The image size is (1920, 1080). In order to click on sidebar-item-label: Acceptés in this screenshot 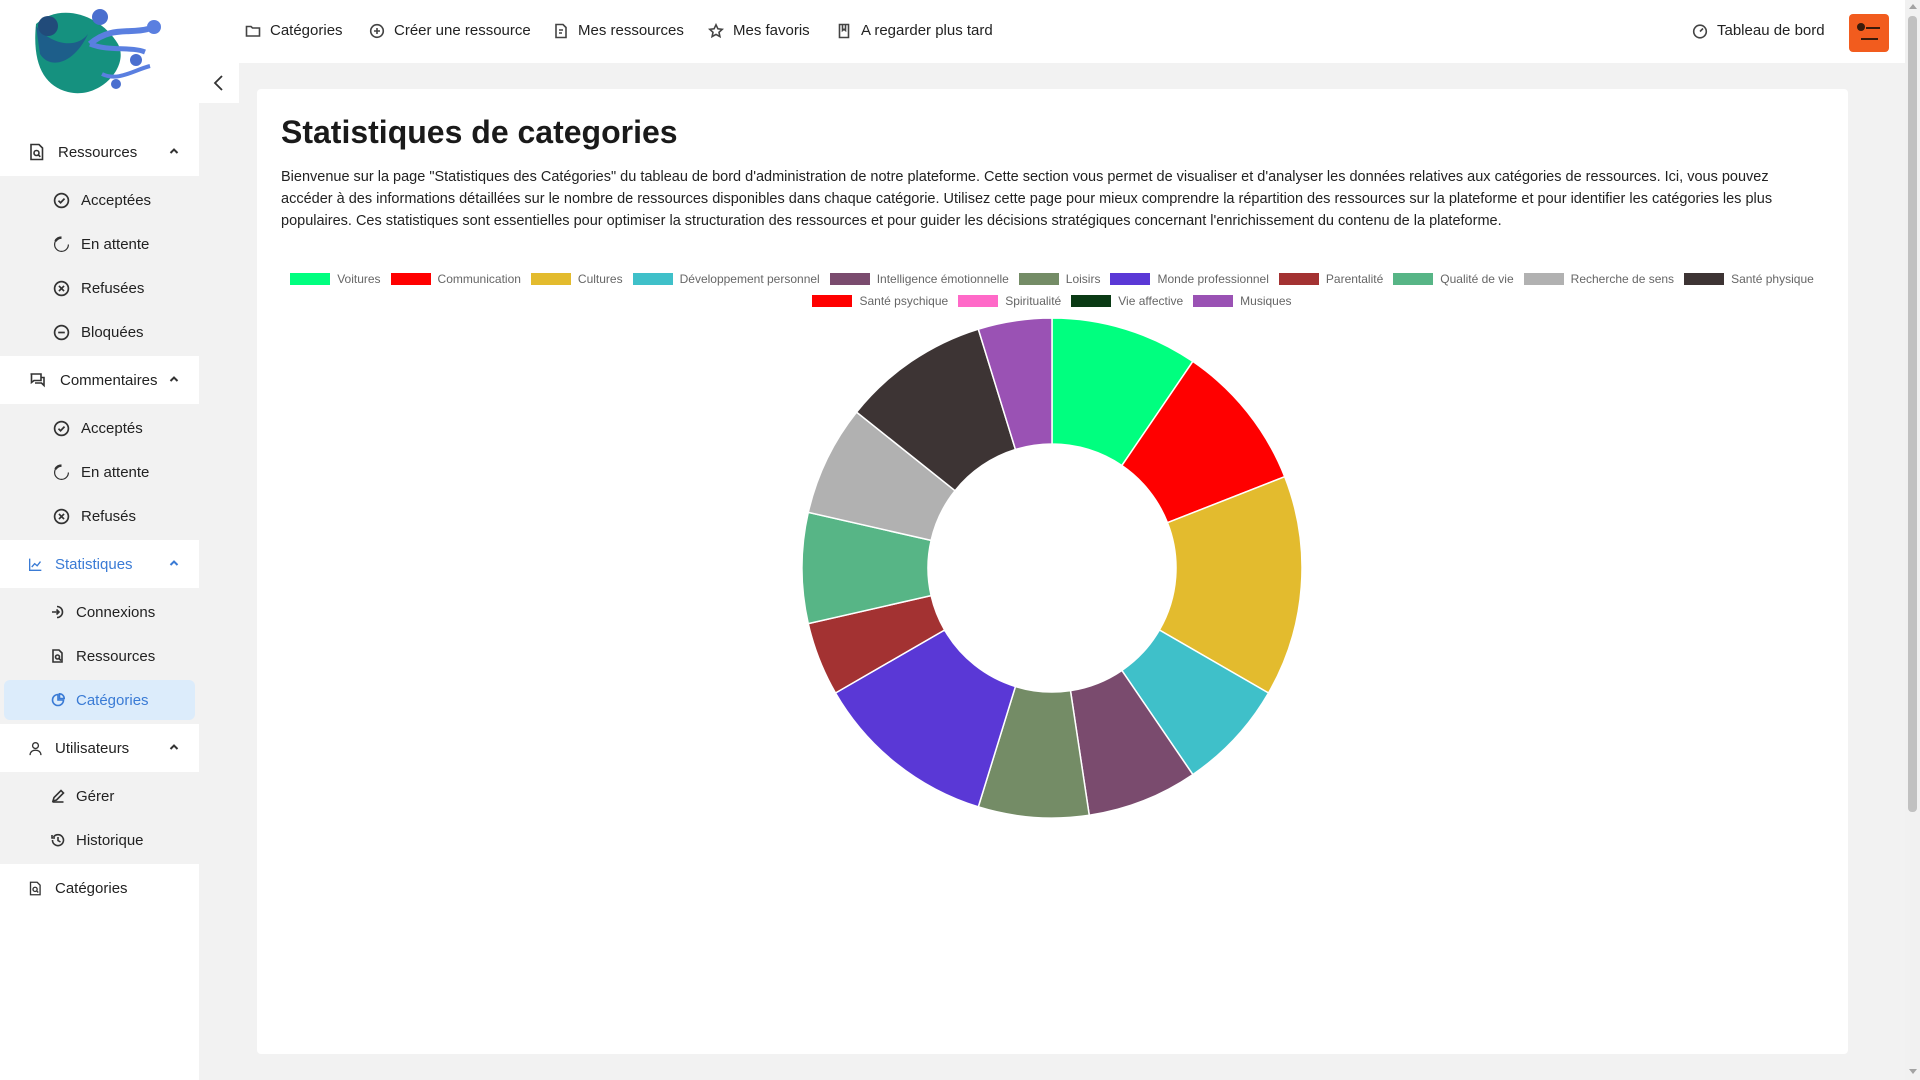, I will do `click(112, 428)`.